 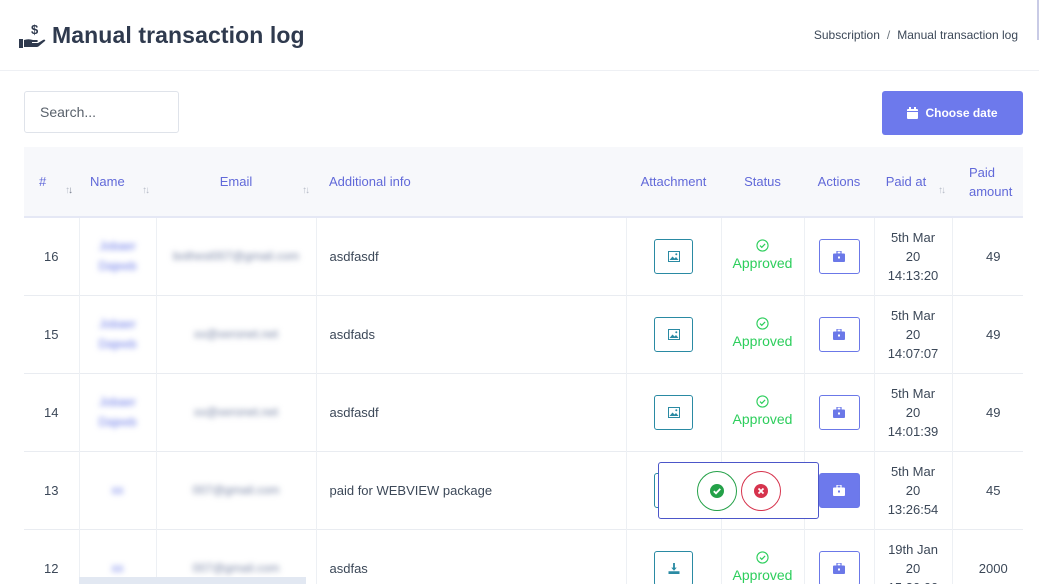 I want to click on row-paid-at: 5th Mar 20 13:26:54, so click(x=913, y=490).